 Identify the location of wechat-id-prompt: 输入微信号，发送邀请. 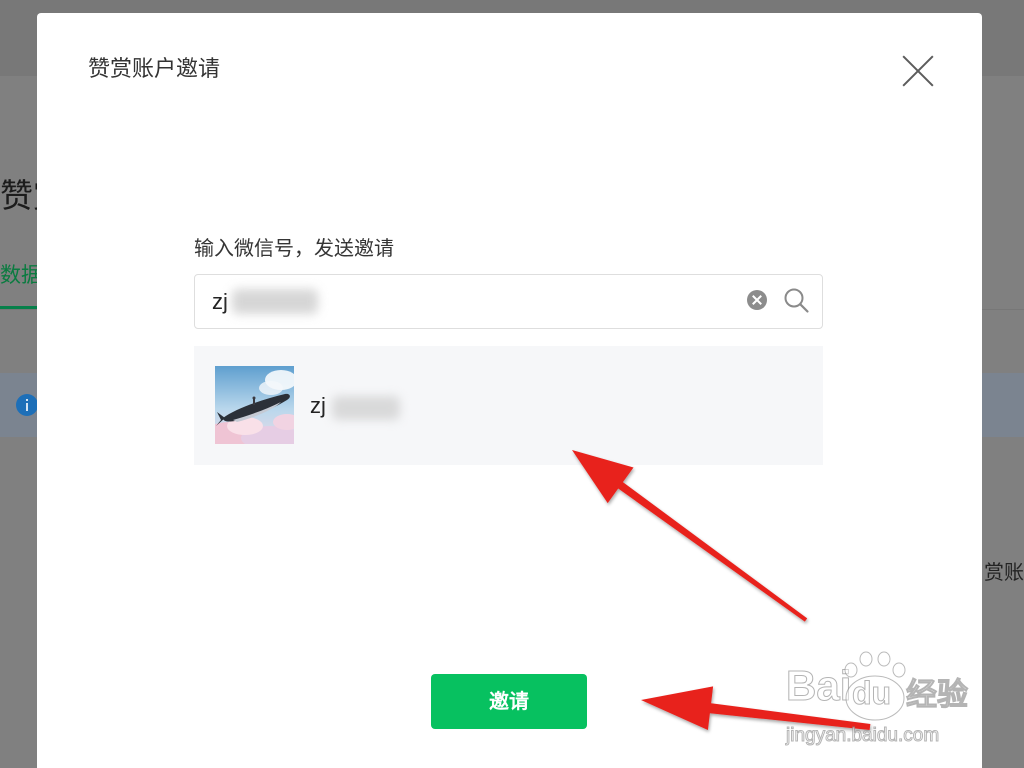
(294, 248).